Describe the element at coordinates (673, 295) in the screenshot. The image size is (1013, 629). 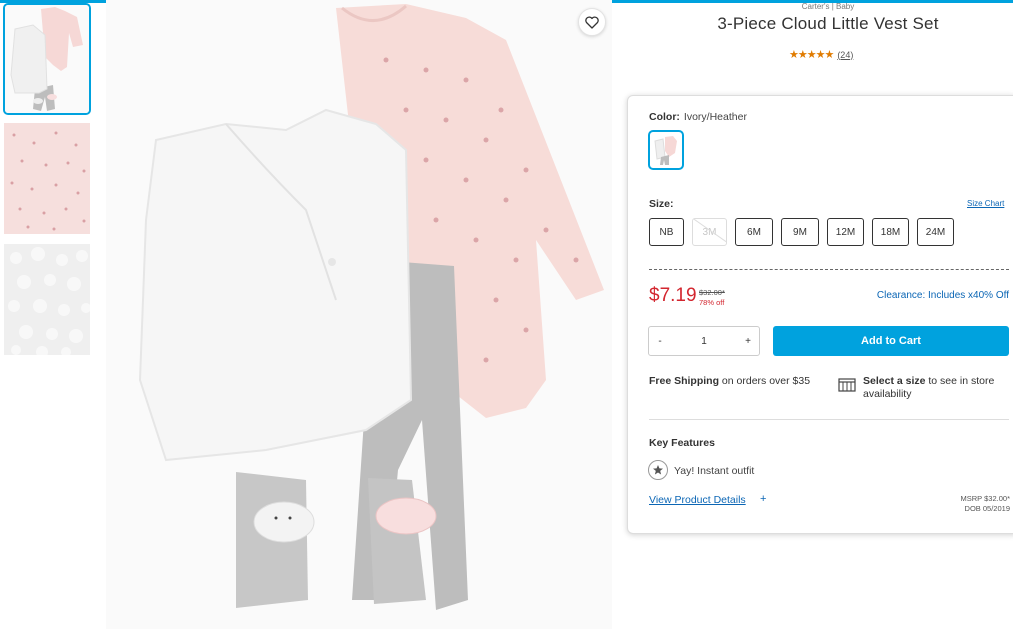
I see `sale-price: $7.19` at that location.